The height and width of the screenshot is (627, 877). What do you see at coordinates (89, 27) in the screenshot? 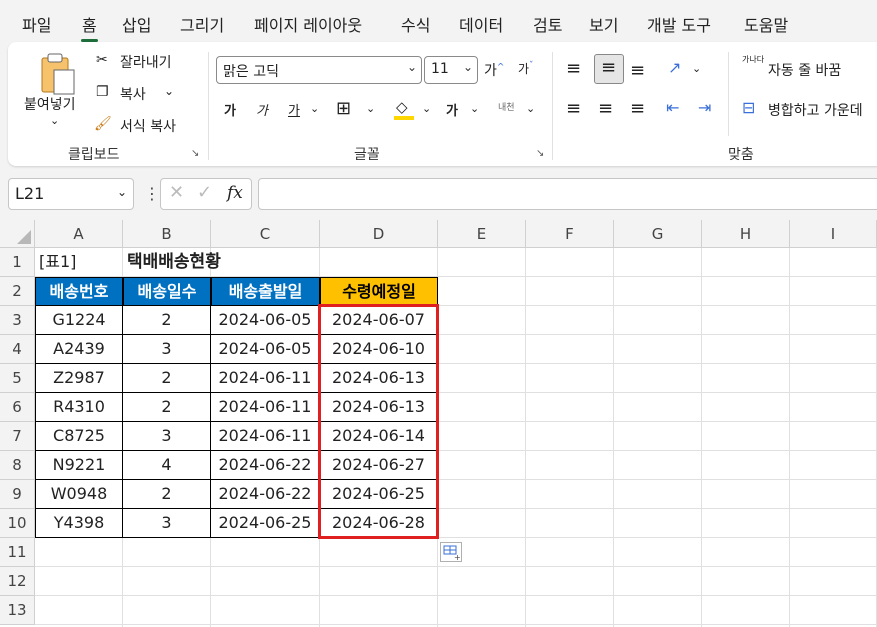
I see `menu-home: 홈` at bounding box center [89, 27].